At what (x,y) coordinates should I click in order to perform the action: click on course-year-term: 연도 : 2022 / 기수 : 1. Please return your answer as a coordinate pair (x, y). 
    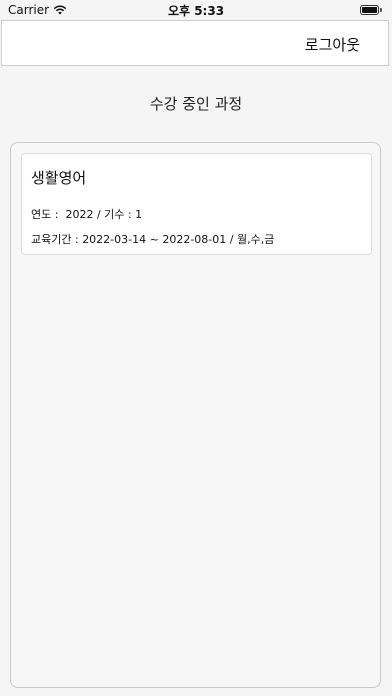
    Looking at the image, I should click on (87, 214).